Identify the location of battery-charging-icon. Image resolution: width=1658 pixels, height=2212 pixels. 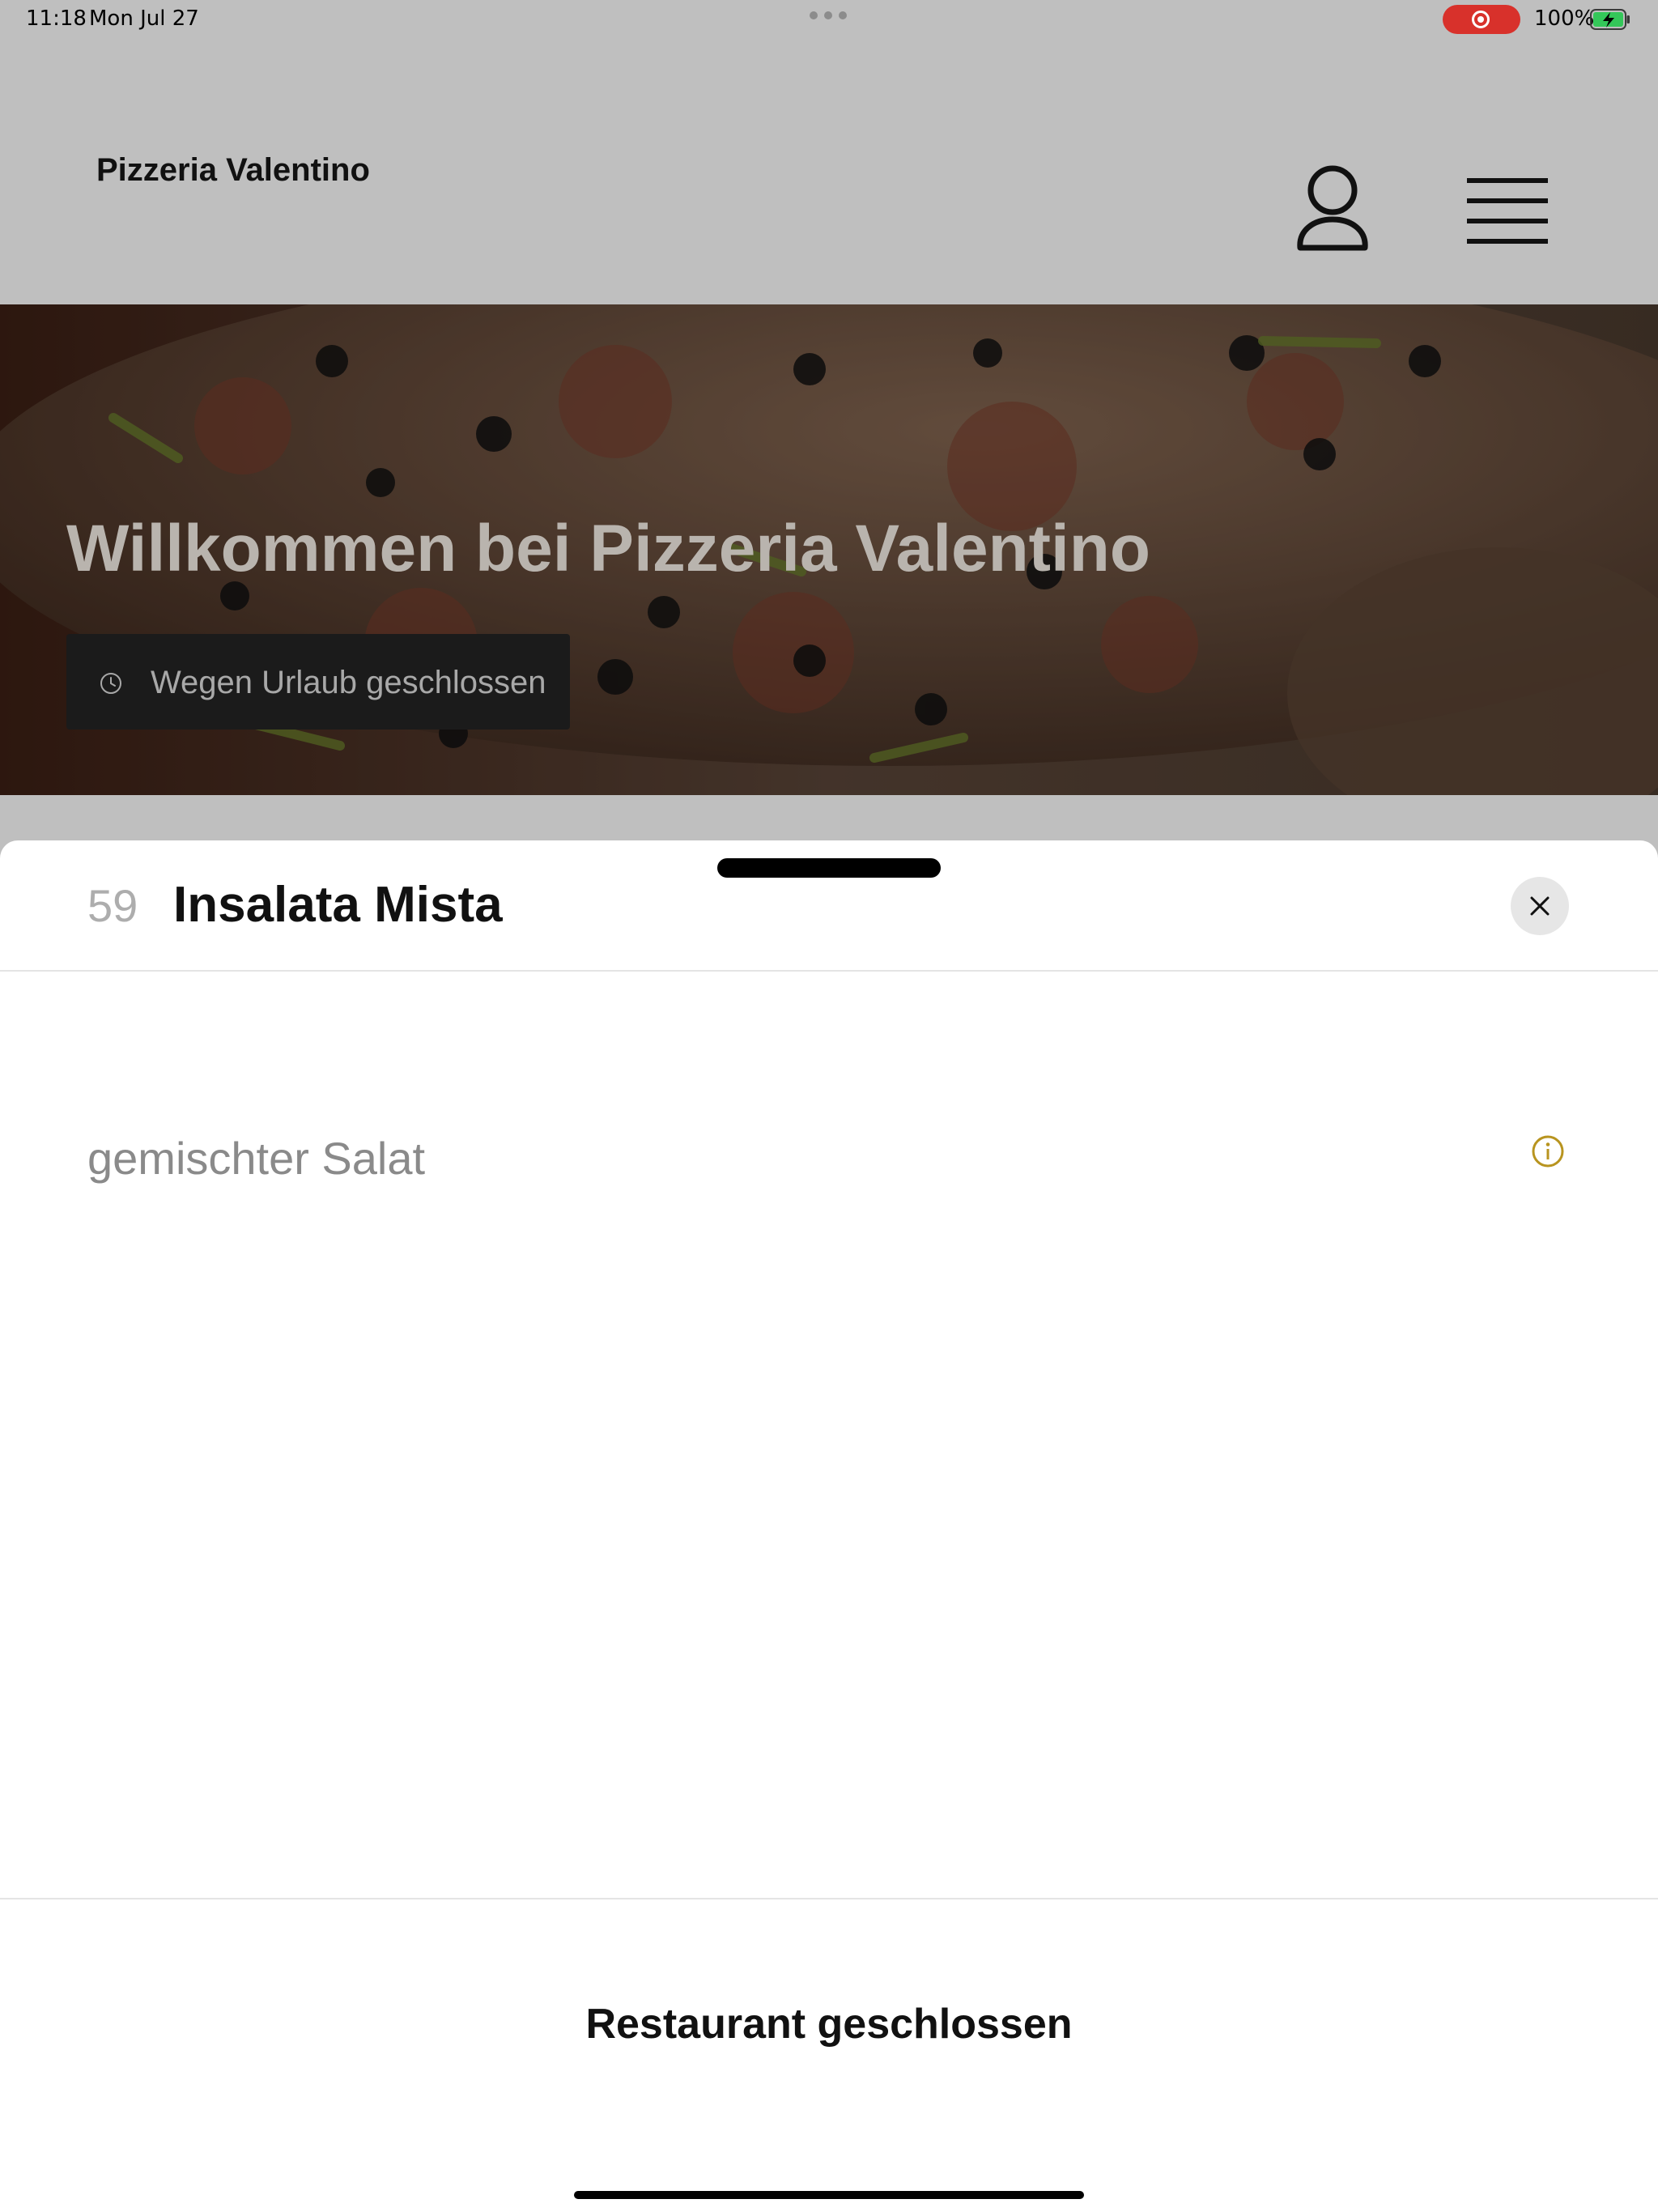
(1610, 19).